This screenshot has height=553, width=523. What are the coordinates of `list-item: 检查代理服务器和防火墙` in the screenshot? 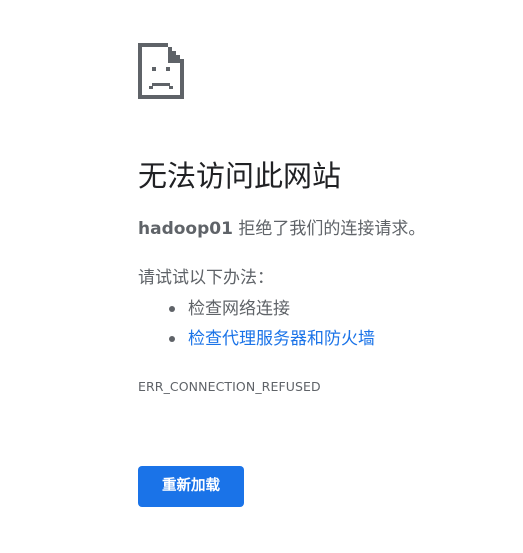 It's located at (256, 339).